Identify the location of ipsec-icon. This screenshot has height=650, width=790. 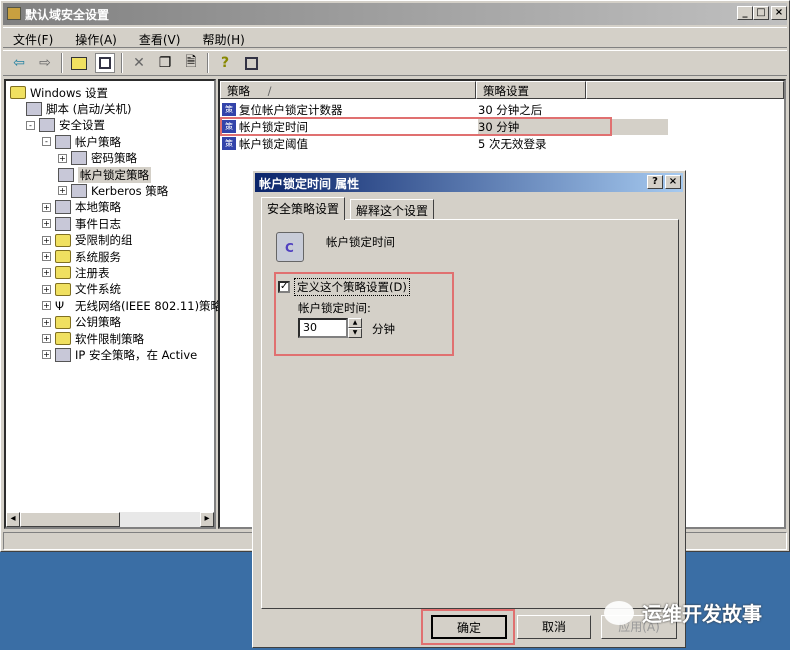
(63, 354).